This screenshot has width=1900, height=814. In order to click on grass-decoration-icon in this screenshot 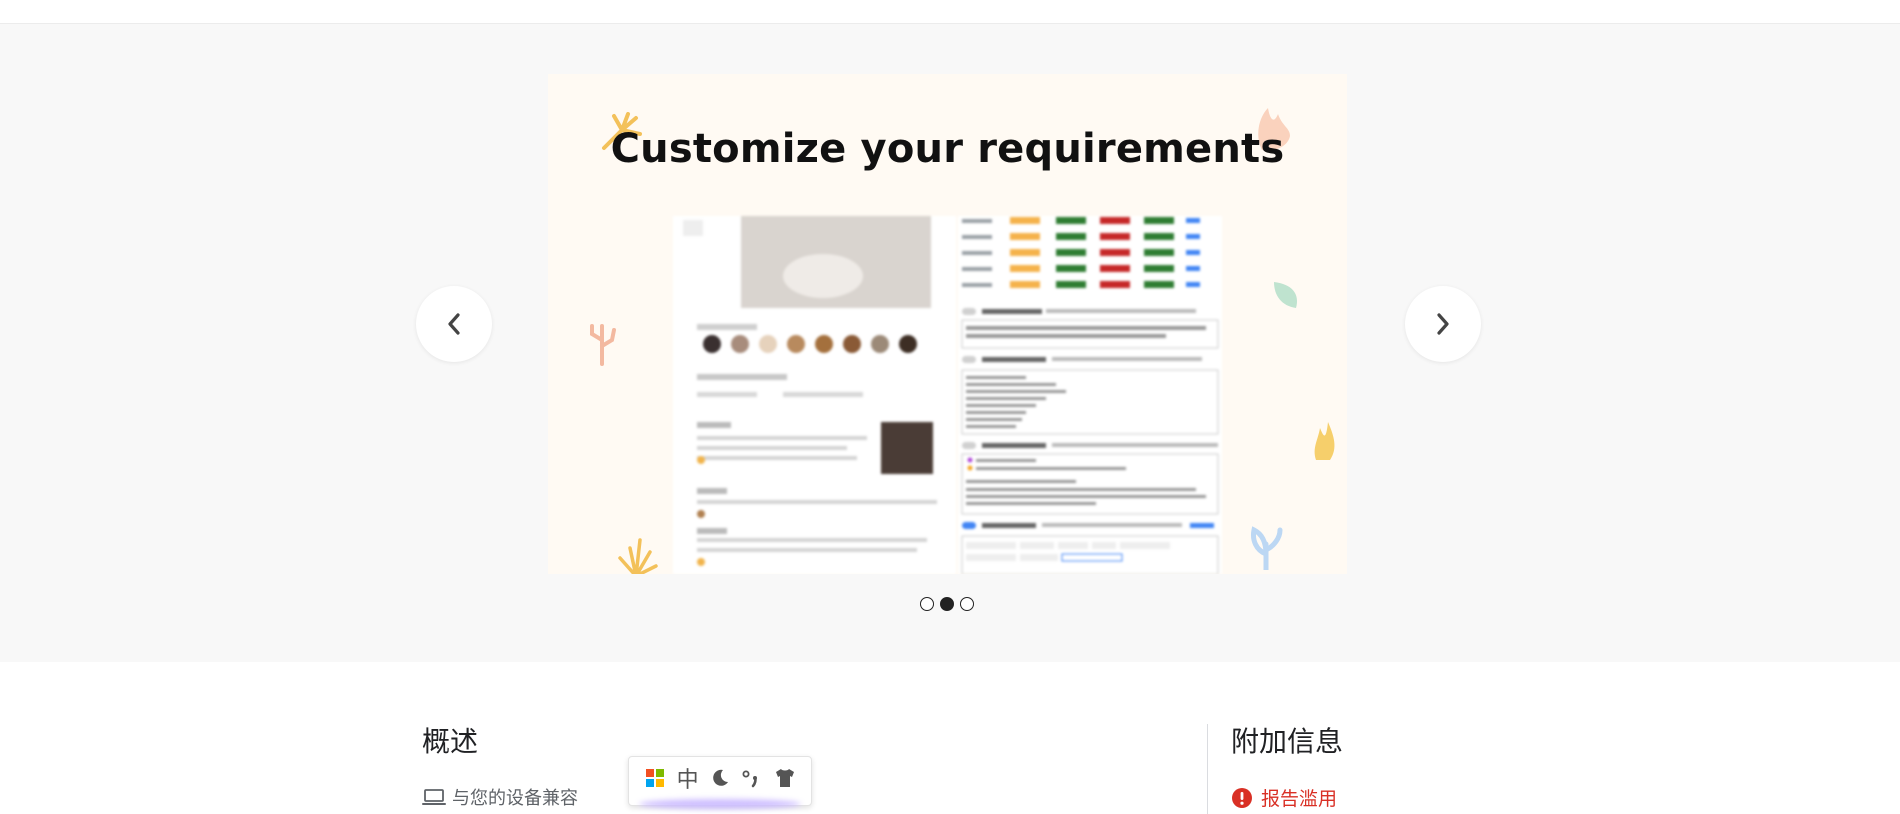, I will do `click(638, 556)`.